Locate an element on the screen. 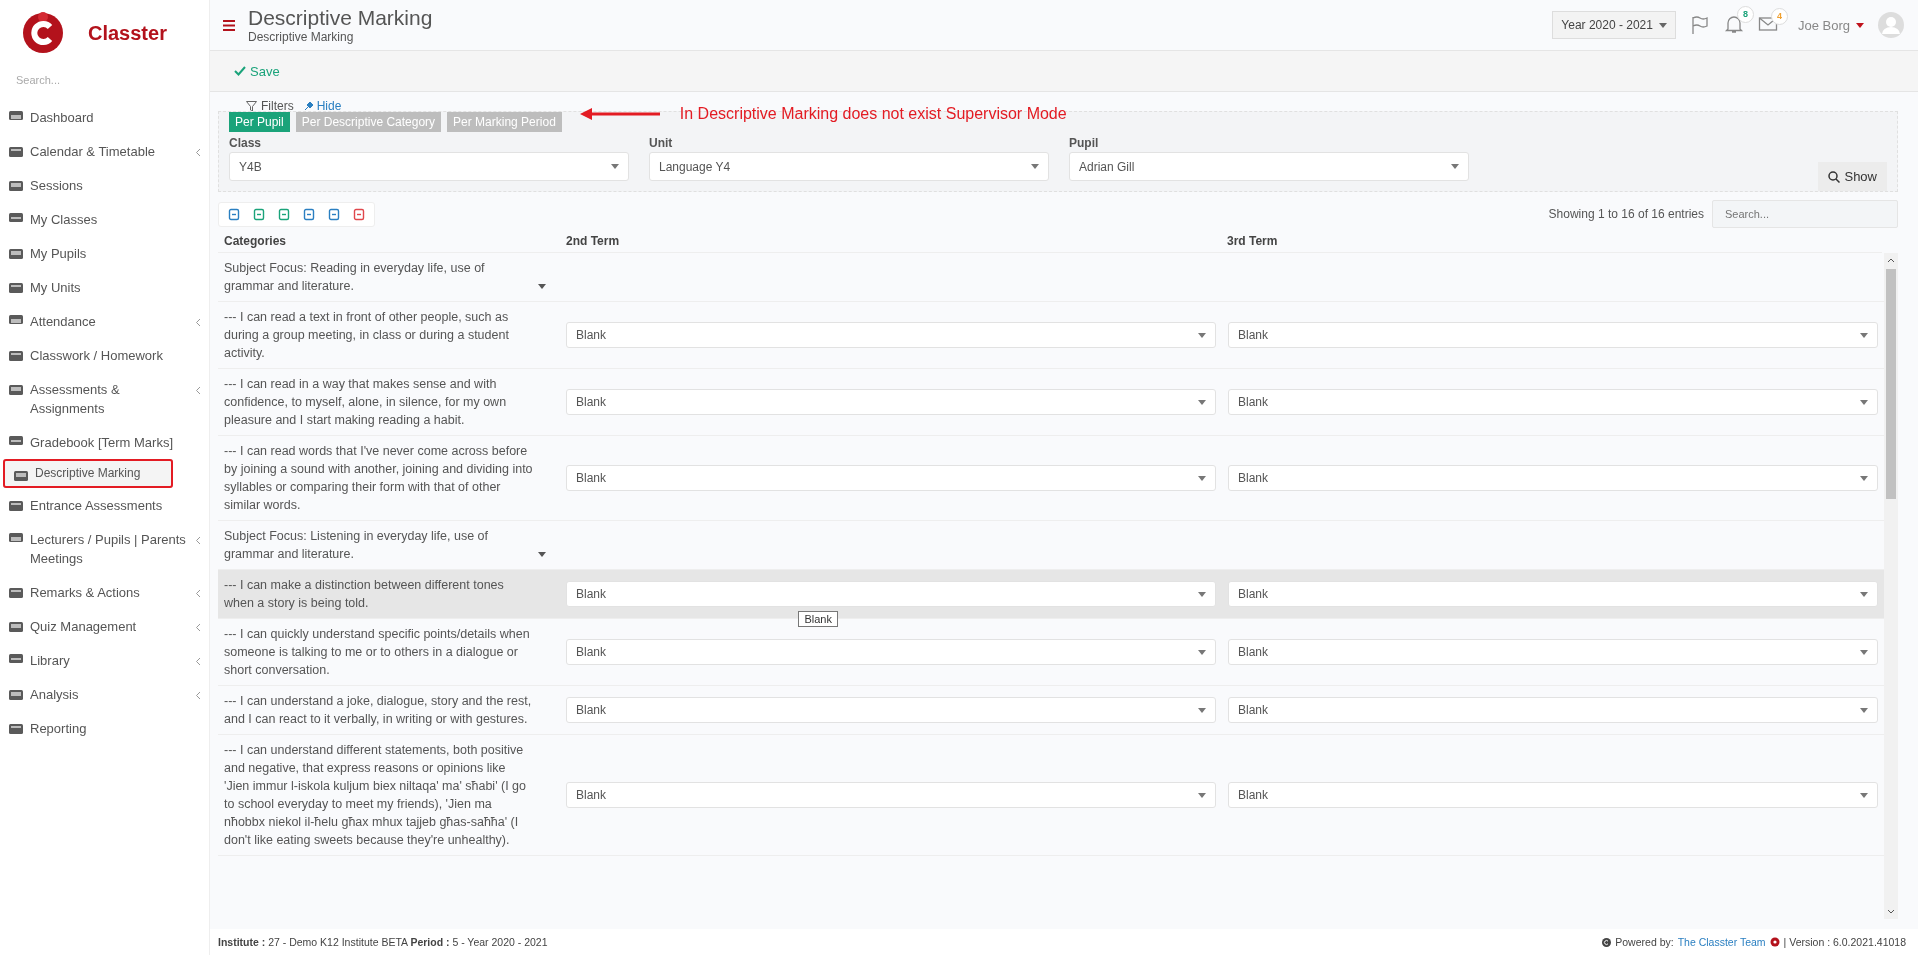 The image size is (1918, 955). sidebar-item: My Classes is located at coordinates (101, 219).